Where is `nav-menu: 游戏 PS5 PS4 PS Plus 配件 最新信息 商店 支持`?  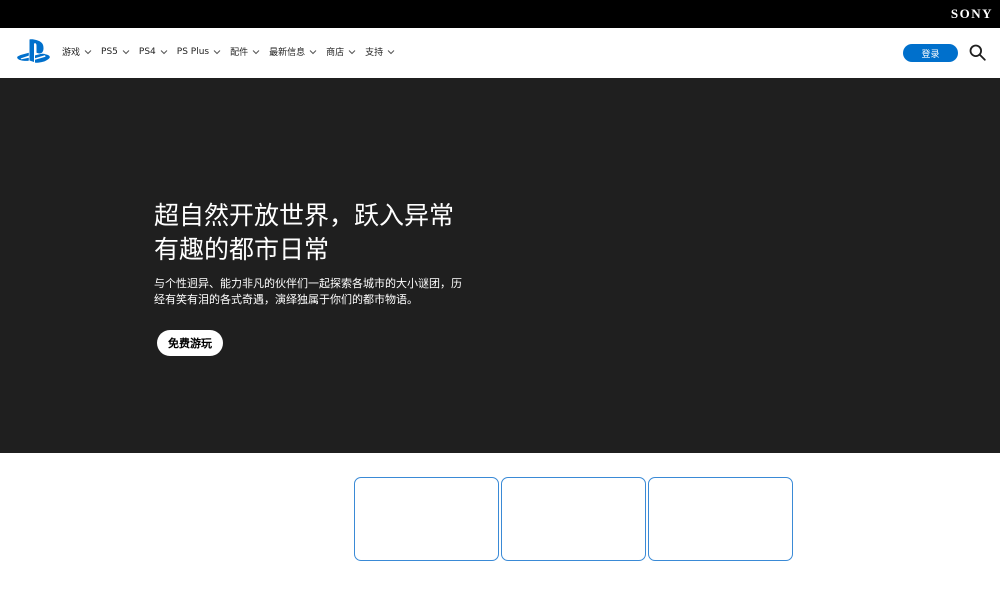 nav-menu: 游戏 PS5 PS4 PS Plus 配件 最新信息 商店 支持 is located at coordinates (233, 51).